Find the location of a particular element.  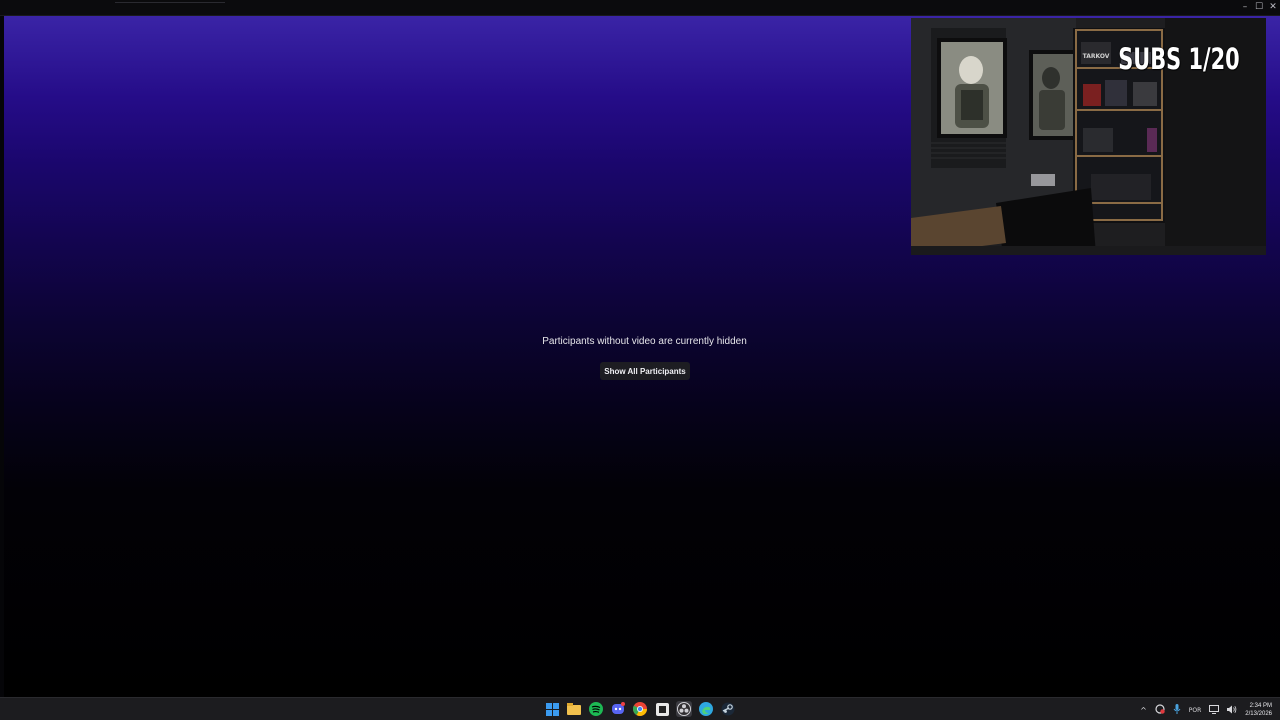

chrome-icon is located at coordinates (640, 709).